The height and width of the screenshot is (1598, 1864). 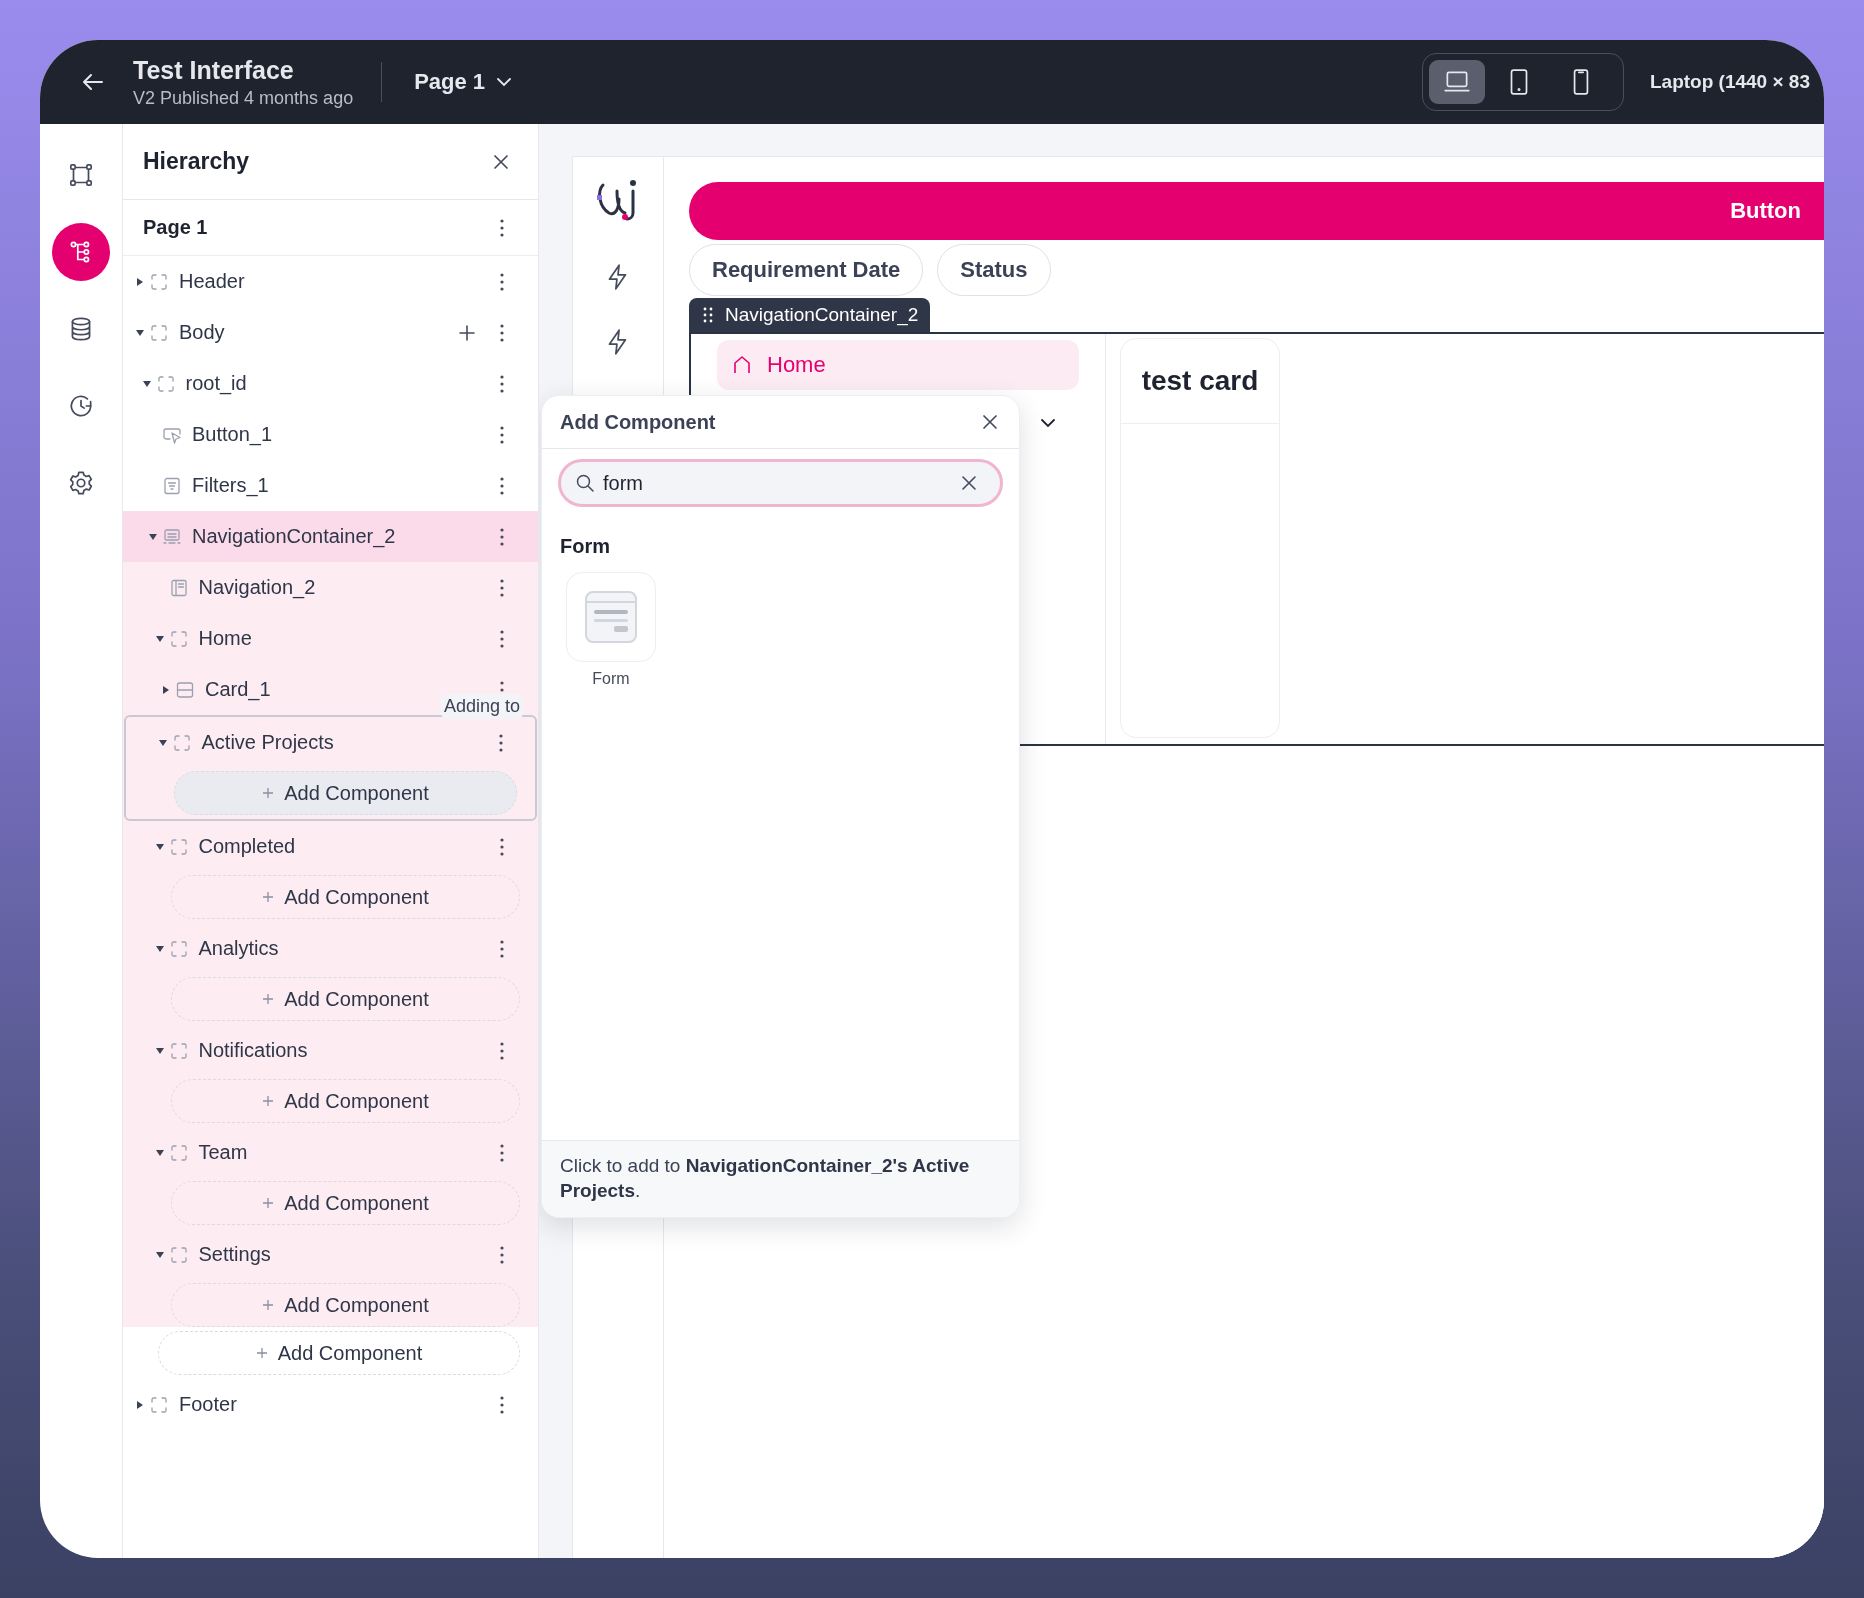 What do you see at coordinates (330, 846) in the screenshot?
I see `tree-row: Completed` at bounding box center [330, 846].